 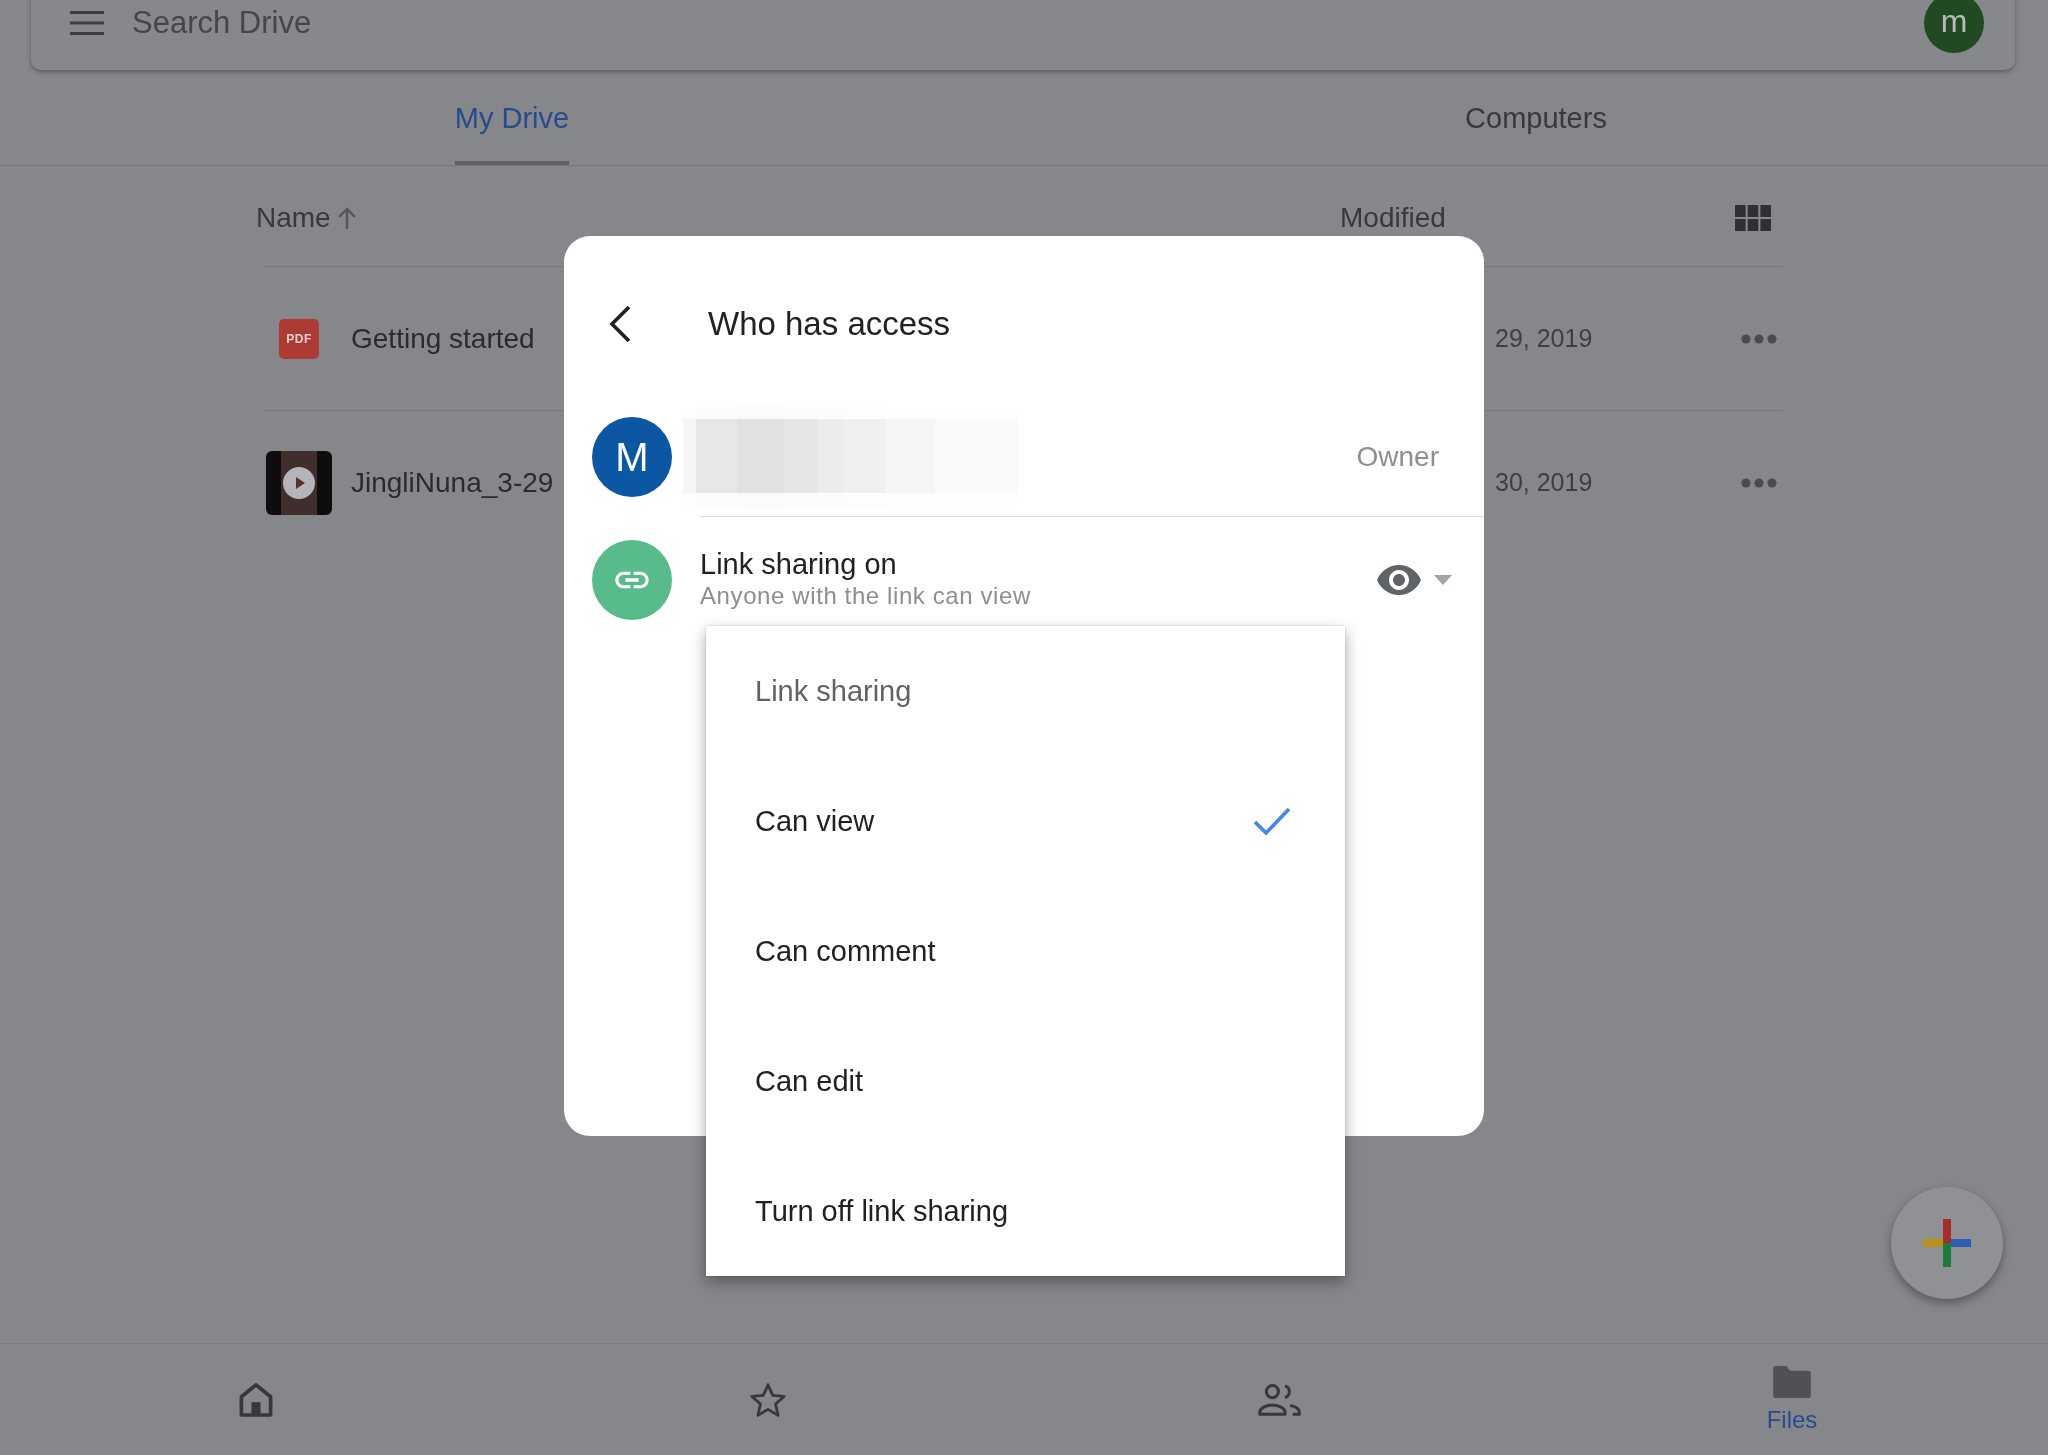 I want to click on link-icon, so click(x=632, y=580).